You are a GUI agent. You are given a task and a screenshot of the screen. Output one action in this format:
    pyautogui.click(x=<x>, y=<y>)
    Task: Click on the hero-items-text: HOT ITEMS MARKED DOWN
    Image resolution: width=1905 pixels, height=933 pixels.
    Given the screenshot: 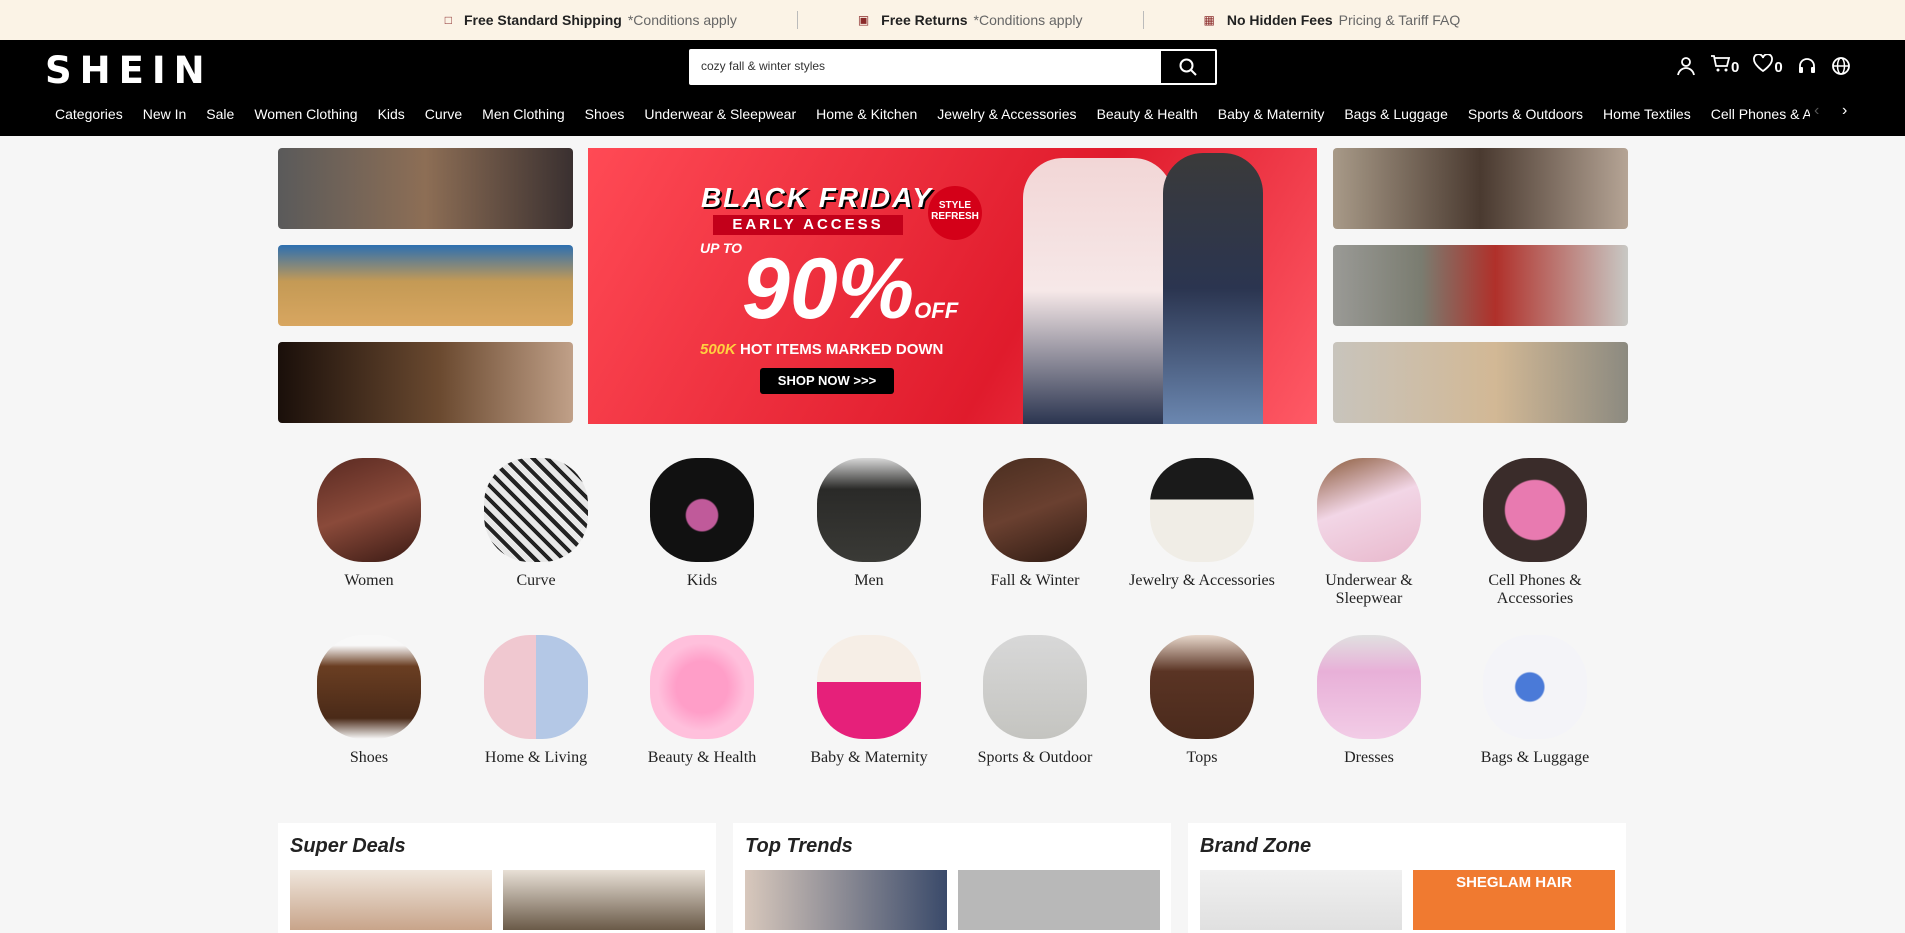 What is the action you would take?
    pyautogui.click(x=842, y=349)
    